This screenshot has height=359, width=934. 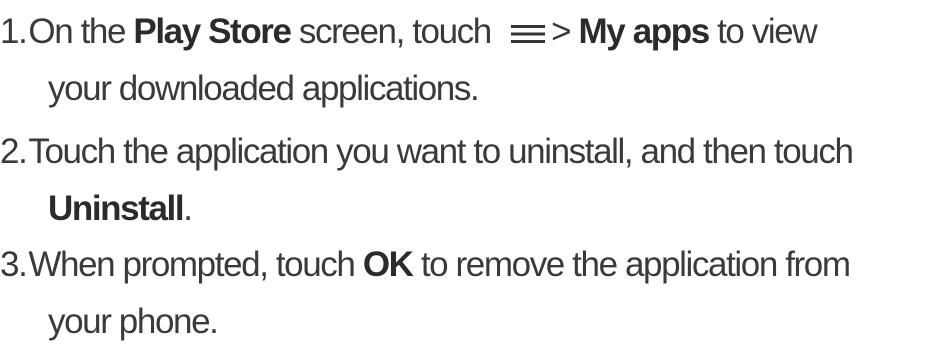 I want to click on step-1-line-2: your downloaded applications., so click(x=264, y=88).